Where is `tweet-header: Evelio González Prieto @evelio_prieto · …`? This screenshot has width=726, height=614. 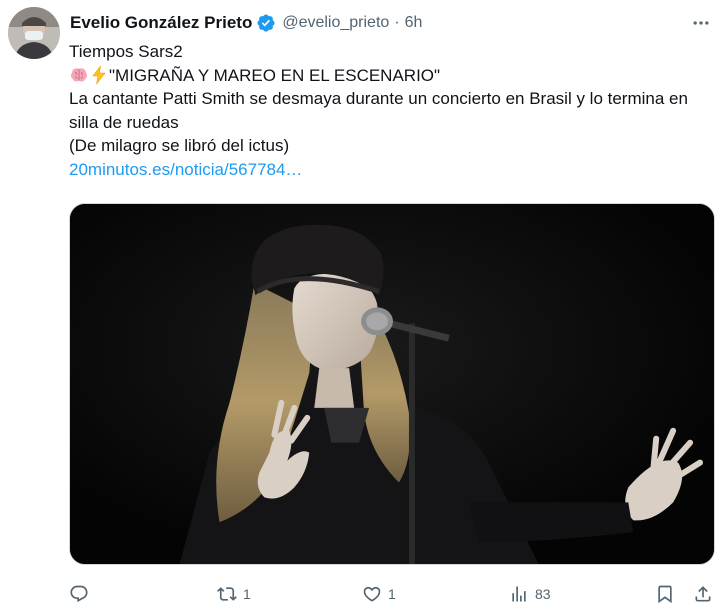
tweet-header: Evelio González Prieto @evelio_prieto · … is located at coordinates (246, 23).